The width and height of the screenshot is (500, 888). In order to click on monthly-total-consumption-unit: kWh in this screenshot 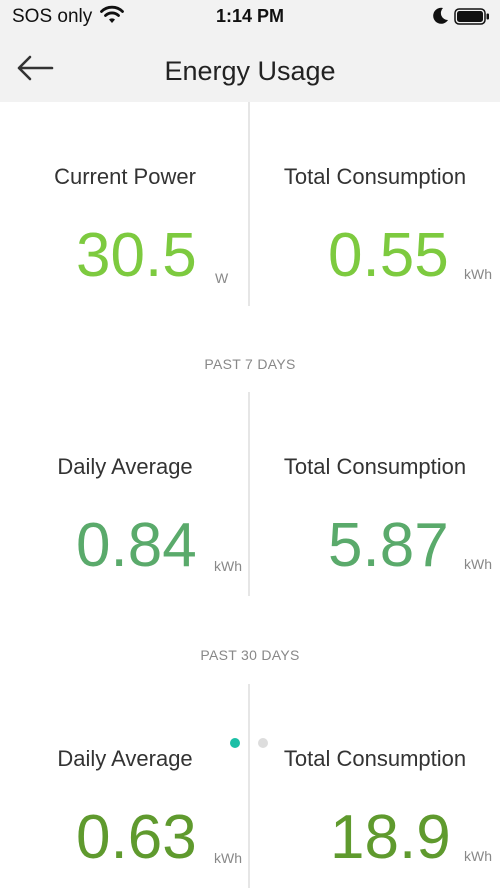, I will do `click(478, 856)`.